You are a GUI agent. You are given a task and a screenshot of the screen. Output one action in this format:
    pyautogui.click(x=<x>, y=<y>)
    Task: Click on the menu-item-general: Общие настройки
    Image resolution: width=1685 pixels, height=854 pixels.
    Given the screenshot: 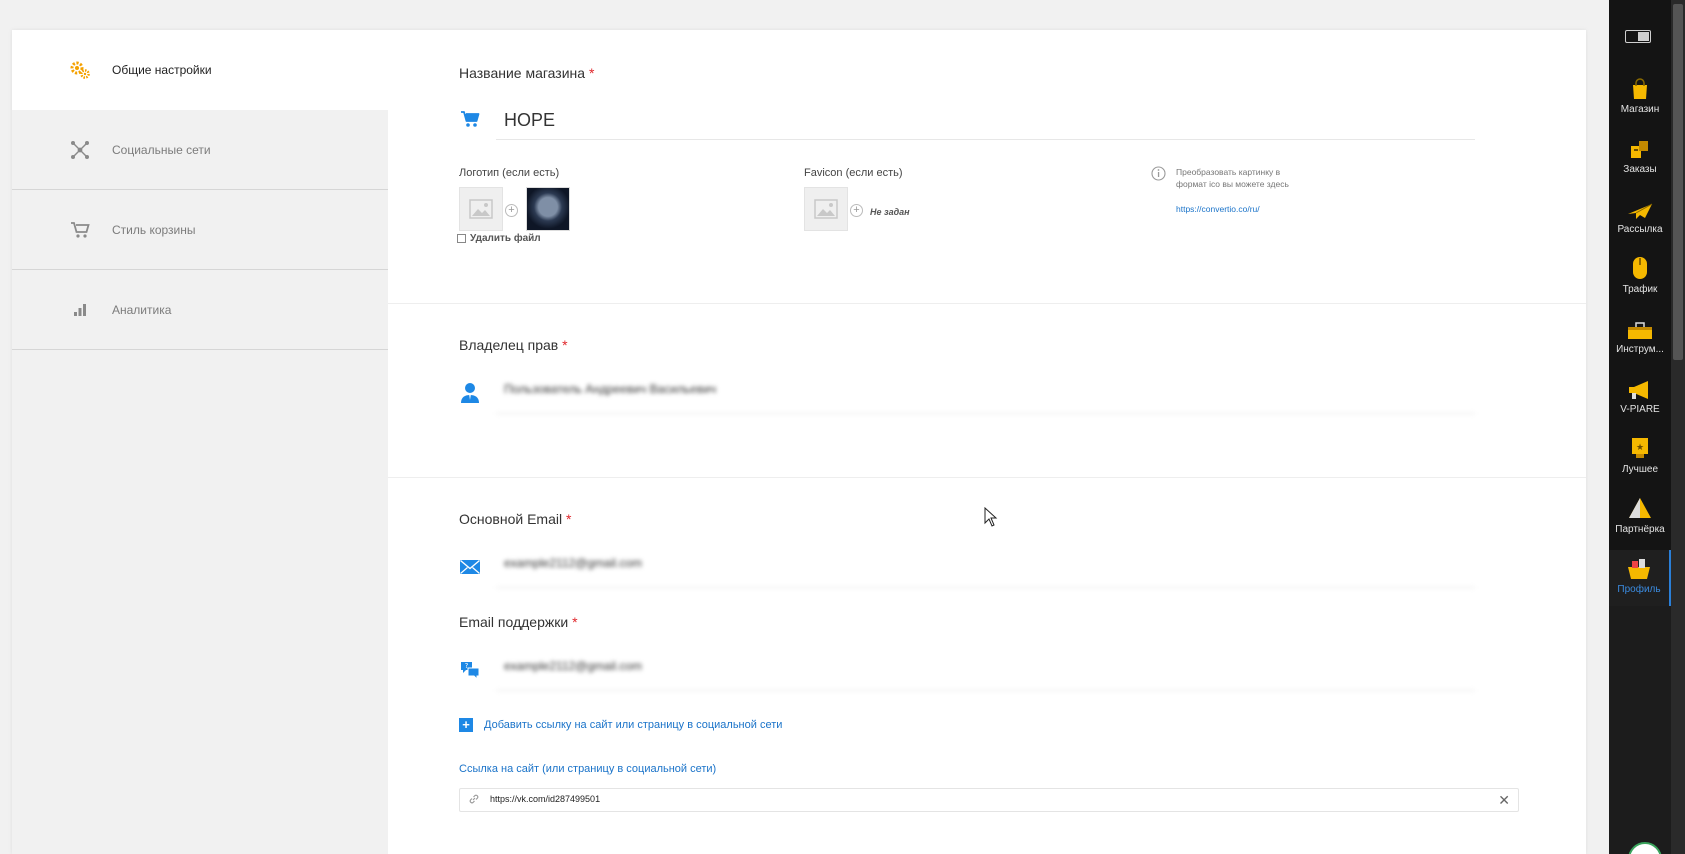 What is the action you would take?
    pyautogui.click(x=200, y=70)
    